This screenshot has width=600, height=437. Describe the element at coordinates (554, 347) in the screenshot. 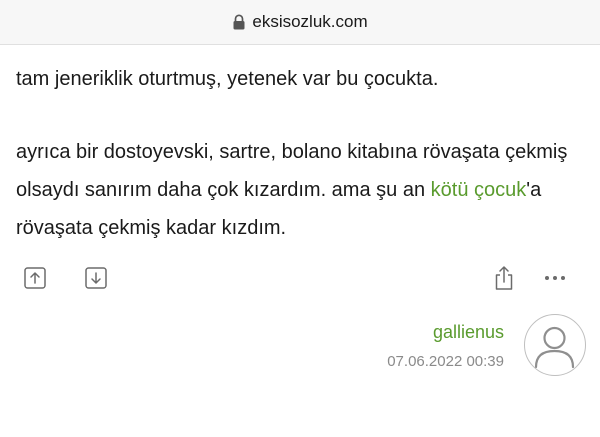

I see `user-avatar-icon` at that location.